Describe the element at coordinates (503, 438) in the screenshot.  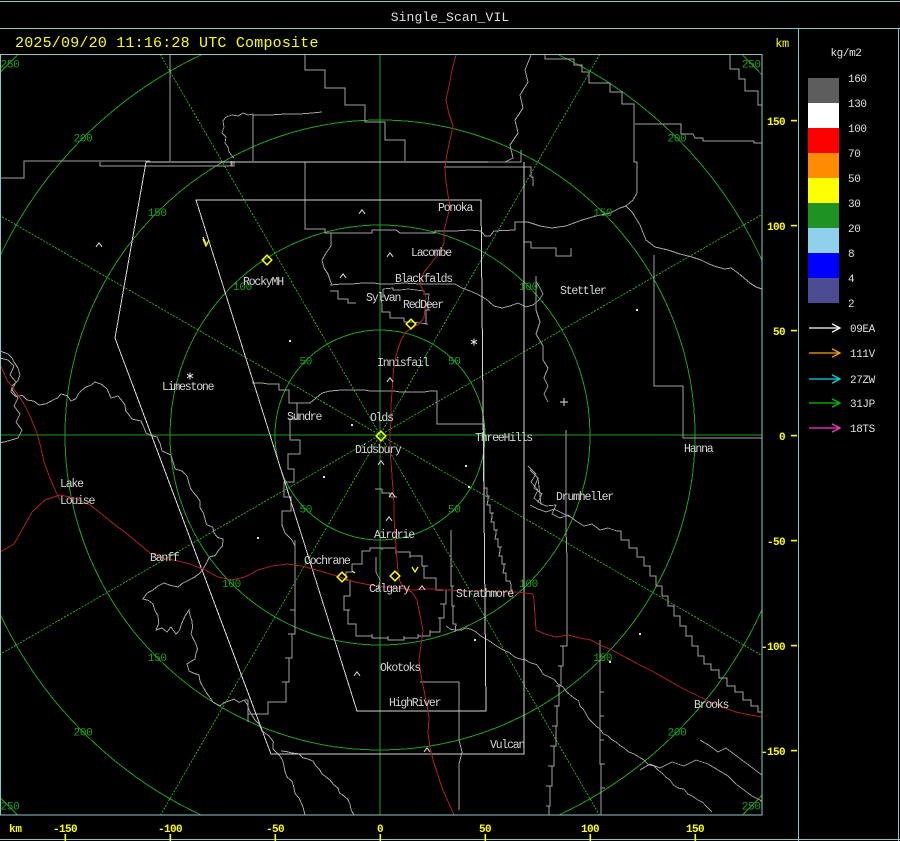
I see `svg-text: ThreeHills` at that location.